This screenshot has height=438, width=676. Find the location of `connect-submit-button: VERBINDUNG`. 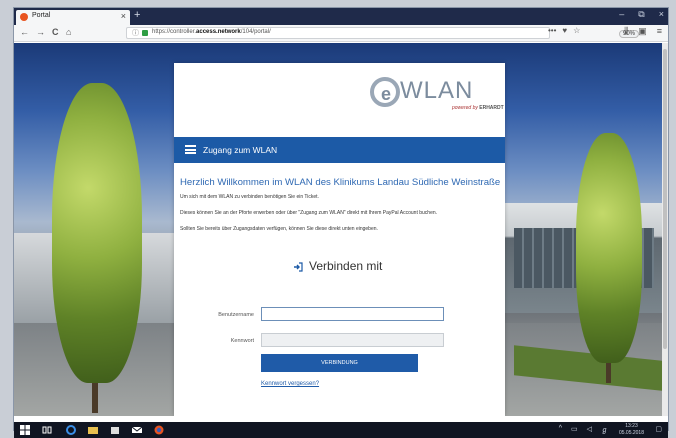

connect-submit-button: VERBINDUNG is located at coordinates (339, 363).